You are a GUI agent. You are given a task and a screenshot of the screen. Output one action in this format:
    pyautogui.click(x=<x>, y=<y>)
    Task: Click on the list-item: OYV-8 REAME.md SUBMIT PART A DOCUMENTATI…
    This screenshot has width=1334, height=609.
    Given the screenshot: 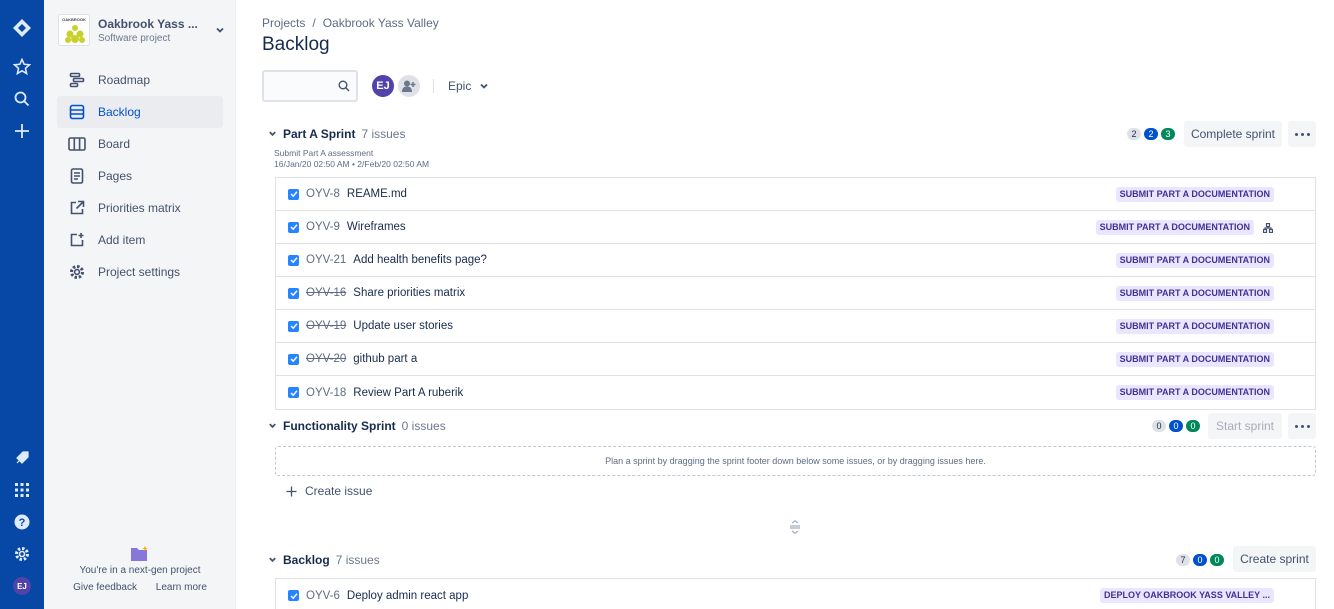 What is the action you would take?
    pyautogui.click(x=795, y=194)
    